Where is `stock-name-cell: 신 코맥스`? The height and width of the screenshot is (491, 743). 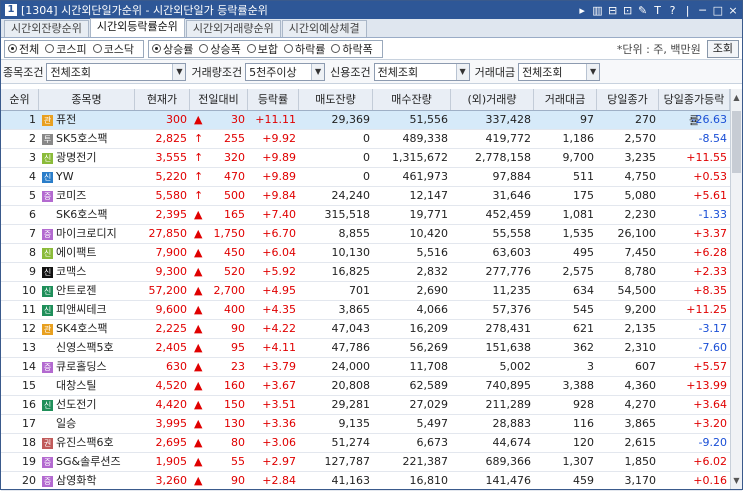 stock-name-cell: 신 코맥스 is located at coordinates (87, 272).